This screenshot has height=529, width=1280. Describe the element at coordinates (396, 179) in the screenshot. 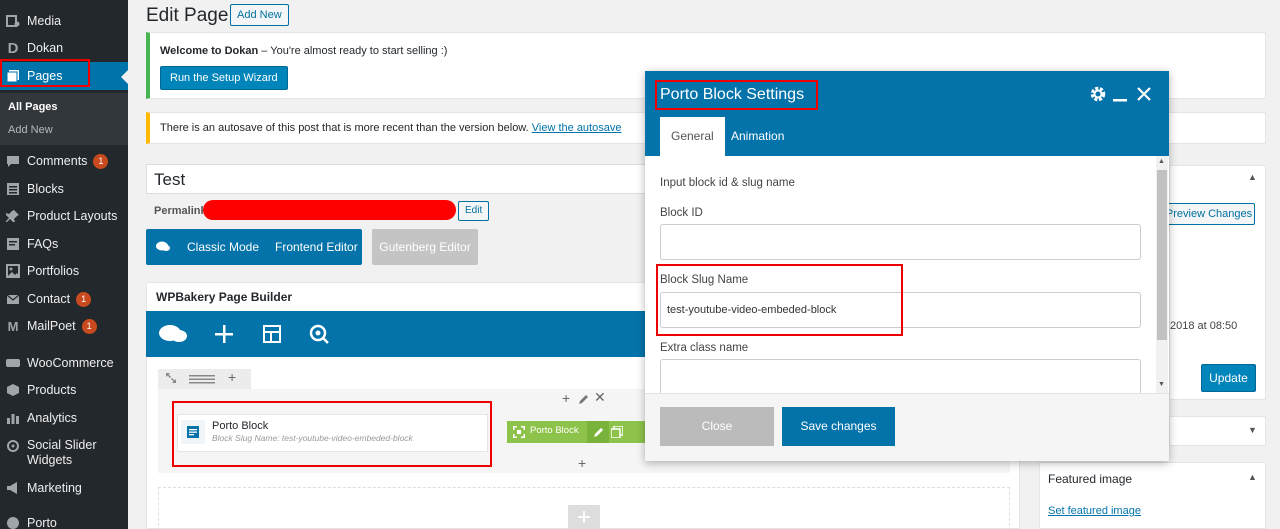

I see `post-title-input: Test` at that location.